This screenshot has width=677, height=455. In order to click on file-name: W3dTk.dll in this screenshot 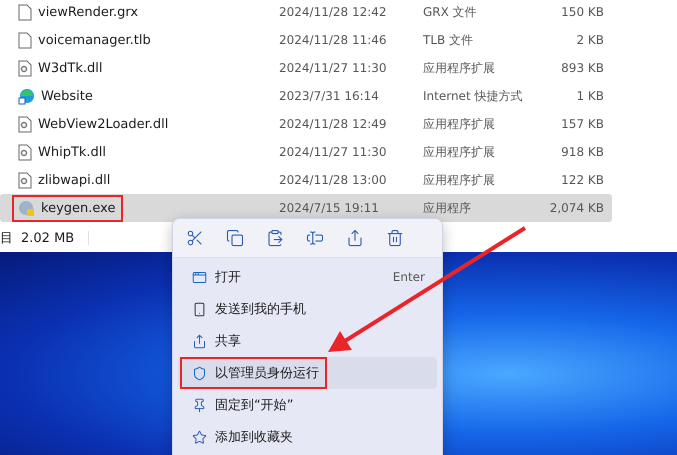, I will do `click(70, 68)`.